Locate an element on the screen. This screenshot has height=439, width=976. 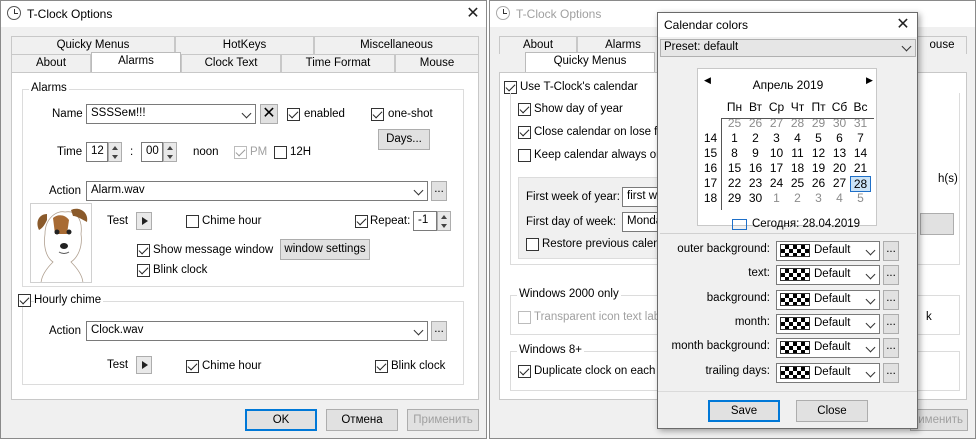
save-button: Save is located at coordinates (744, 411).